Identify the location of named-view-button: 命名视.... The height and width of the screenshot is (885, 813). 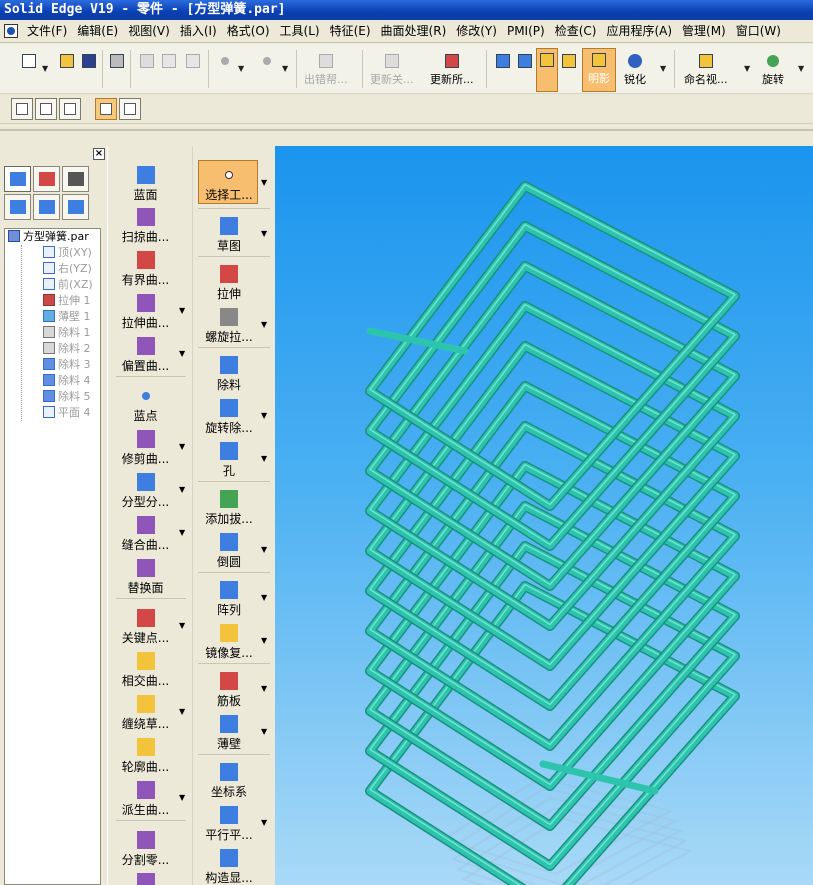
(706, 70).